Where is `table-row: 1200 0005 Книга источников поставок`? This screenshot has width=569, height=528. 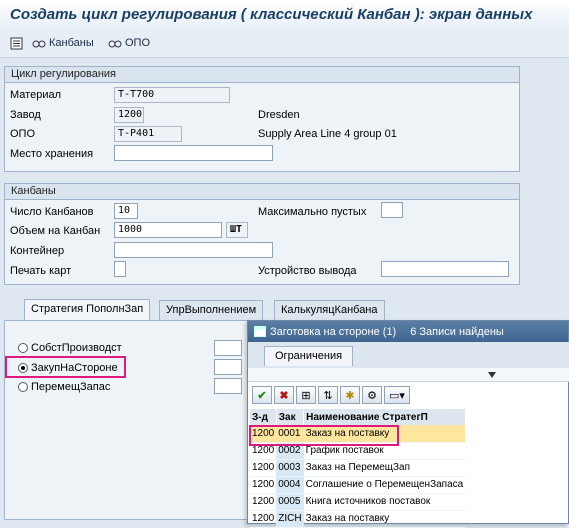 table-row: 1200 0005 Книга источников поставок is located at coordinates (358, 502).